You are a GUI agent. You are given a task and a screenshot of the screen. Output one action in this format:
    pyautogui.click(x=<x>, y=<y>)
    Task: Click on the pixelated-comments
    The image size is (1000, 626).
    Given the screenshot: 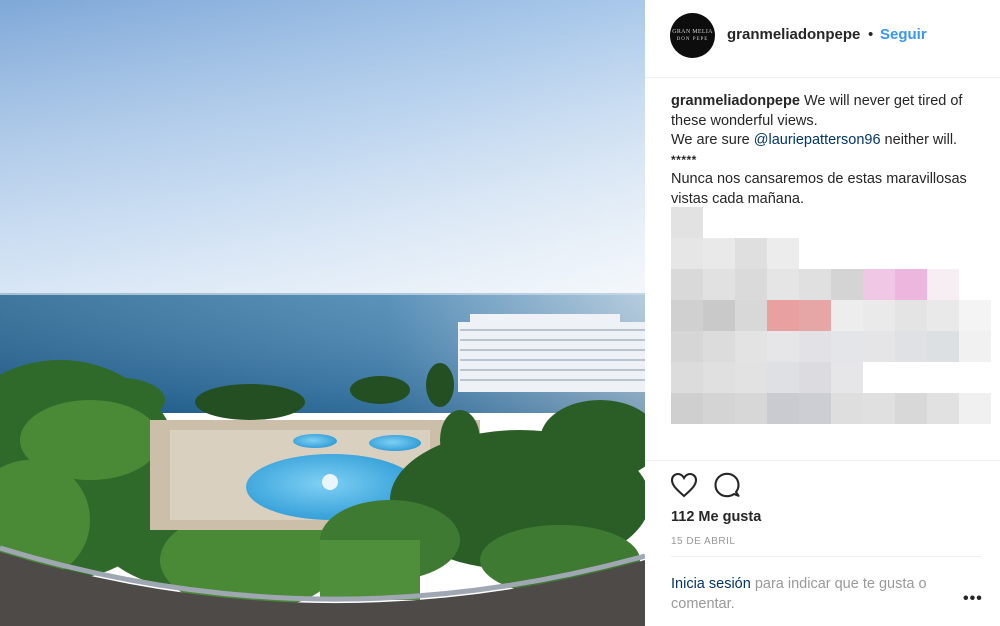 What is the action you would take?
    pyautogui.click(x=831, y=315)
    